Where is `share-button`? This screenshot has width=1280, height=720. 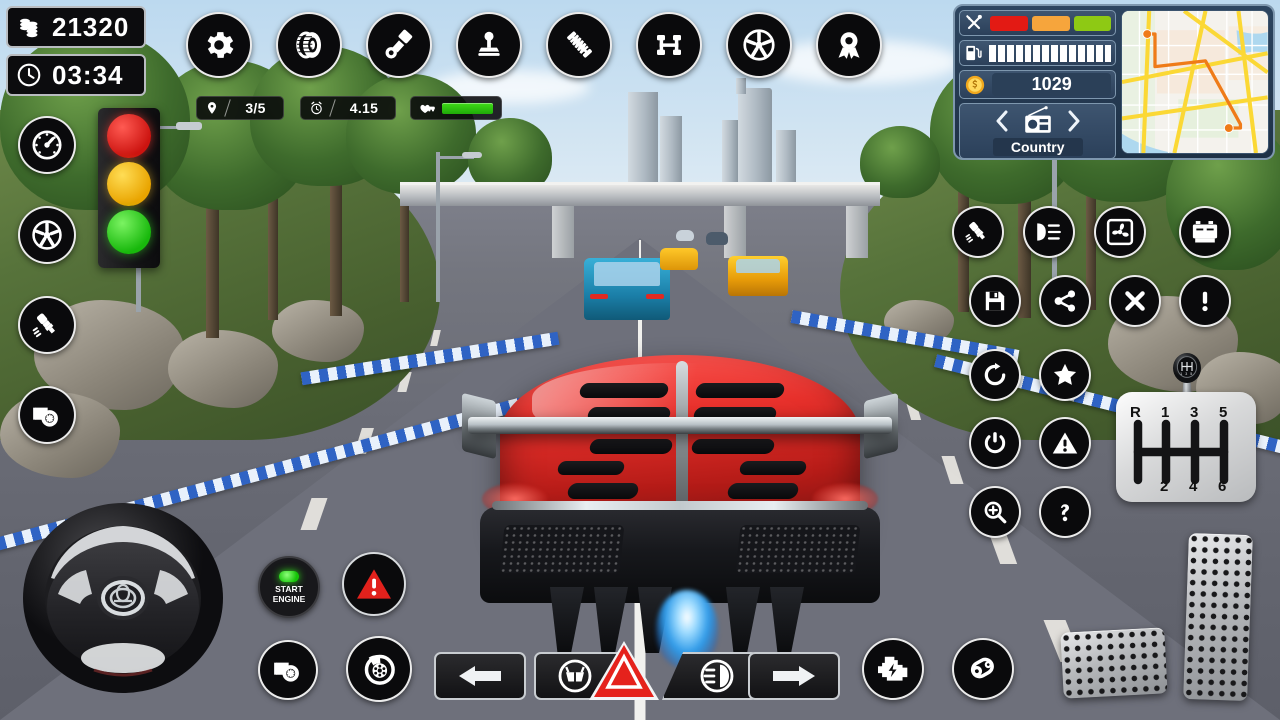
share-button is located at coordinates (1065, 301).